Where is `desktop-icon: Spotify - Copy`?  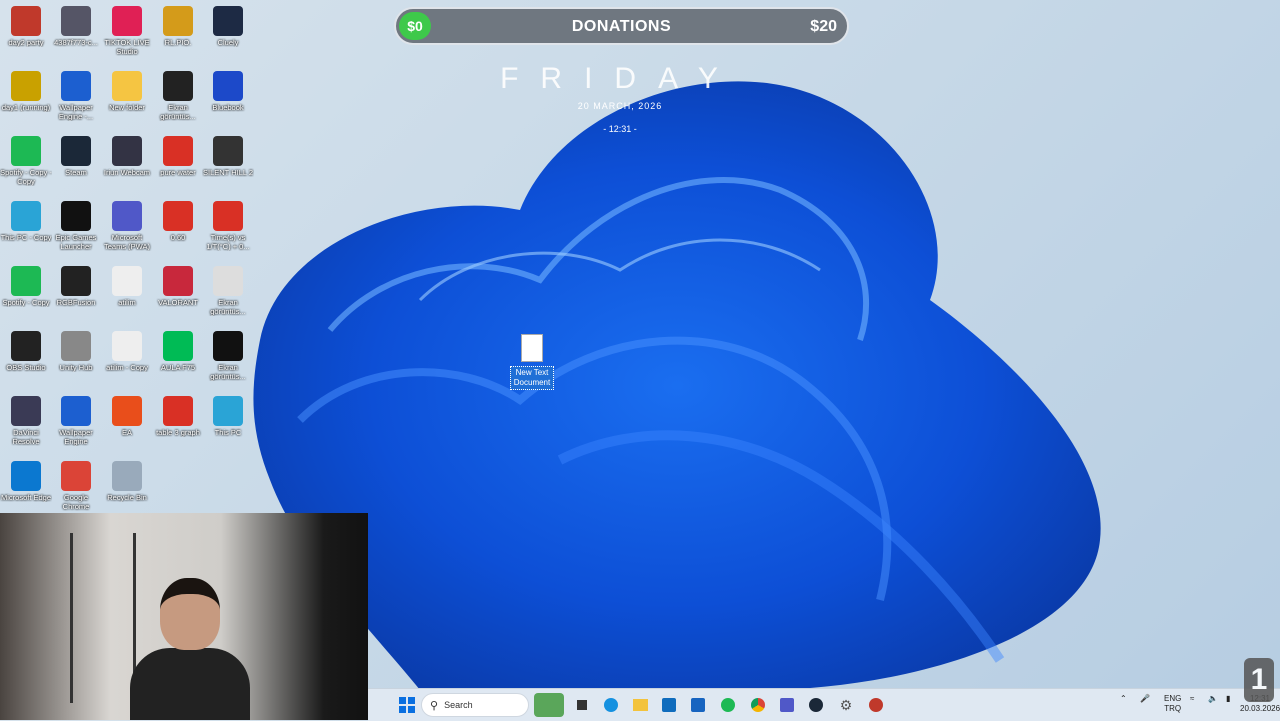
desktop-icon: Spotify - Copy is located at coordinates (26, 286).